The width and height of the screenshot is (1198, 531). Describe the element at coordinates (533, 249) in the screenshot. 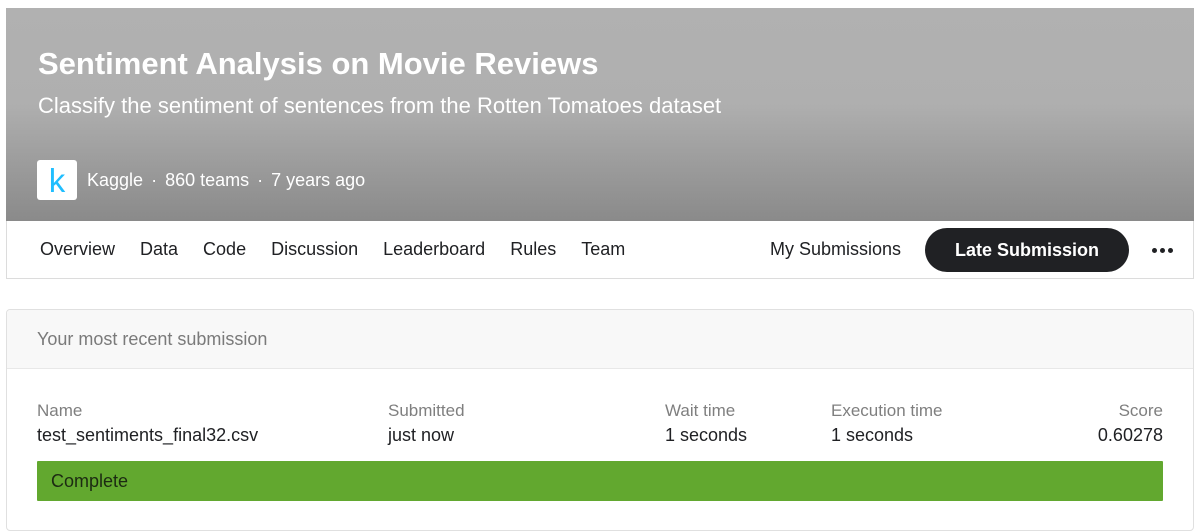

I see `tab-rules: Rules` at that location.